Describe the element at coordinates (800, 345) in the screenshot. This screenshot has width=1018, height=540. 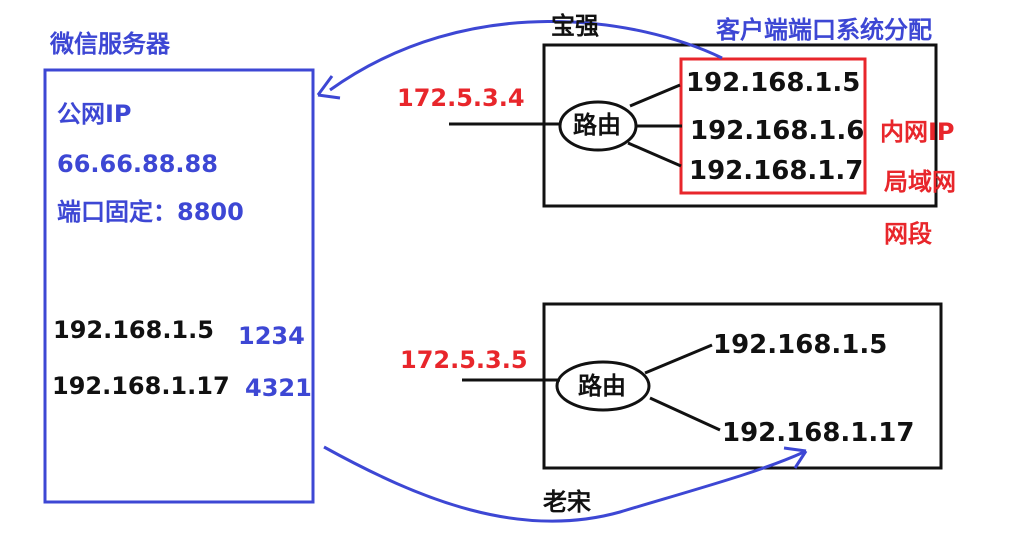
I see `bottom-host-1: 192.168.1.5` at that location.